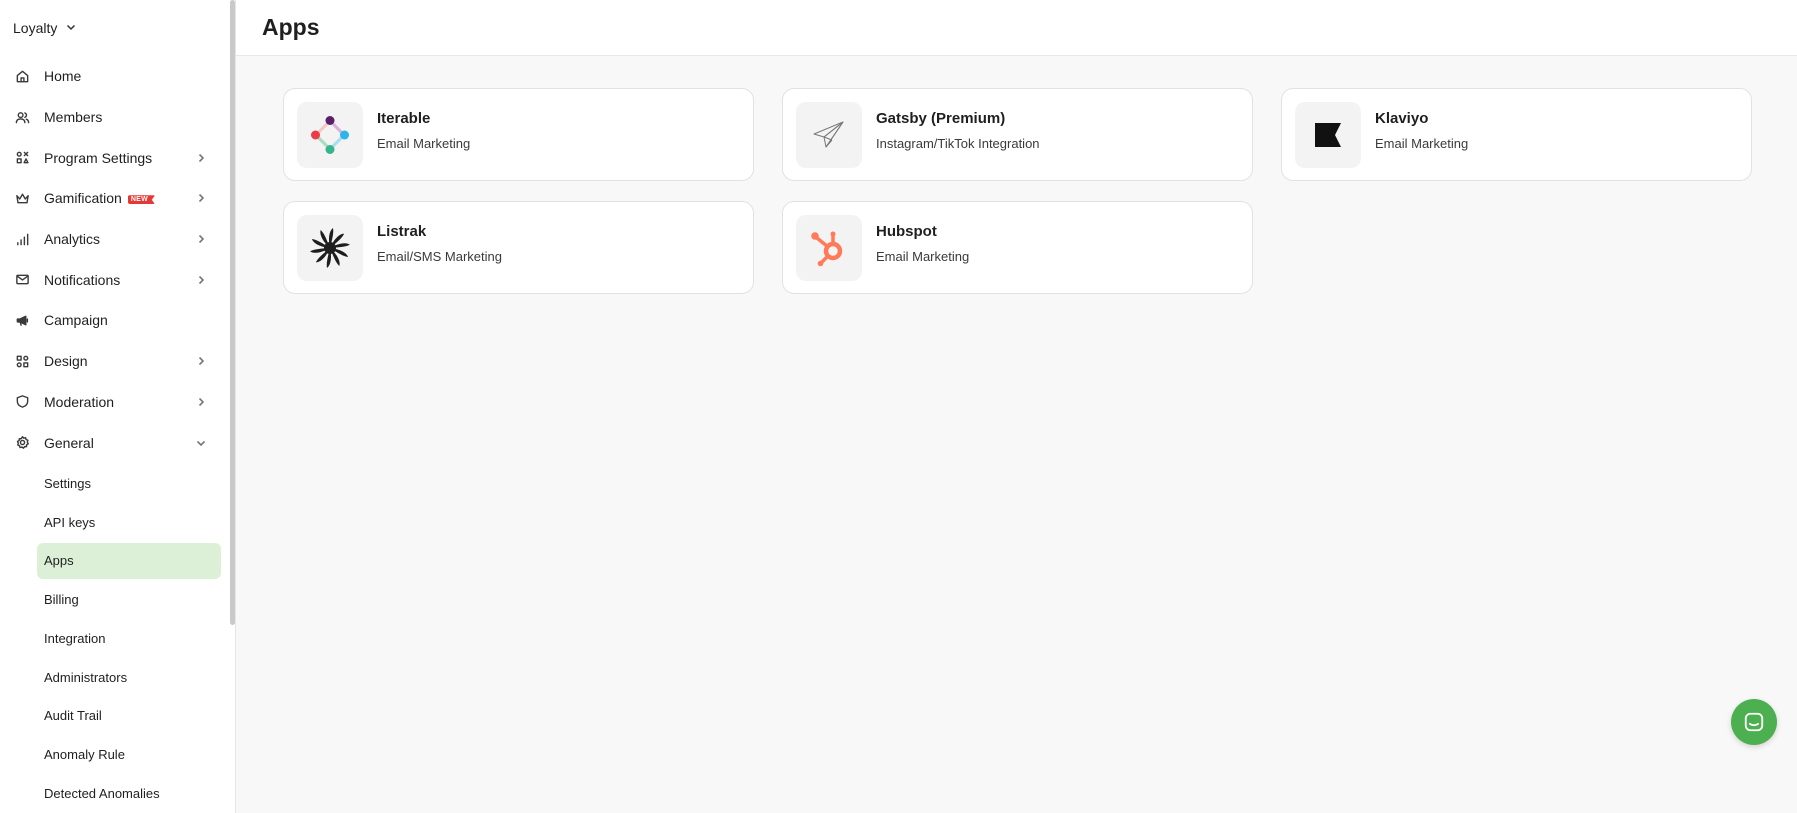 The image size is (1797, 813). I want to click on nav-label: Analytics, so click(72, 239).